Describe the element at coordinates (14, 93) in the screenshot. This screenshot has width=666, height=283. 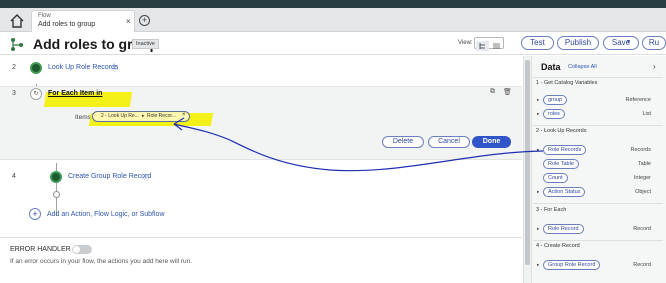
I see `step-number: 3` at that location.